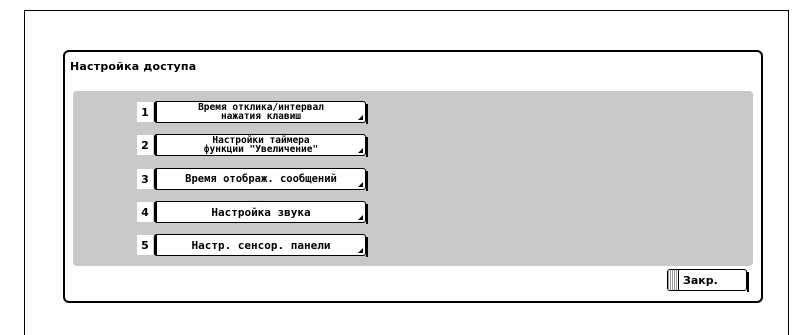  What do you see at coordinates (133, 66) in the screenshot?
I see `panel-title: Настройка доступа` at bounding box center [133, 66].